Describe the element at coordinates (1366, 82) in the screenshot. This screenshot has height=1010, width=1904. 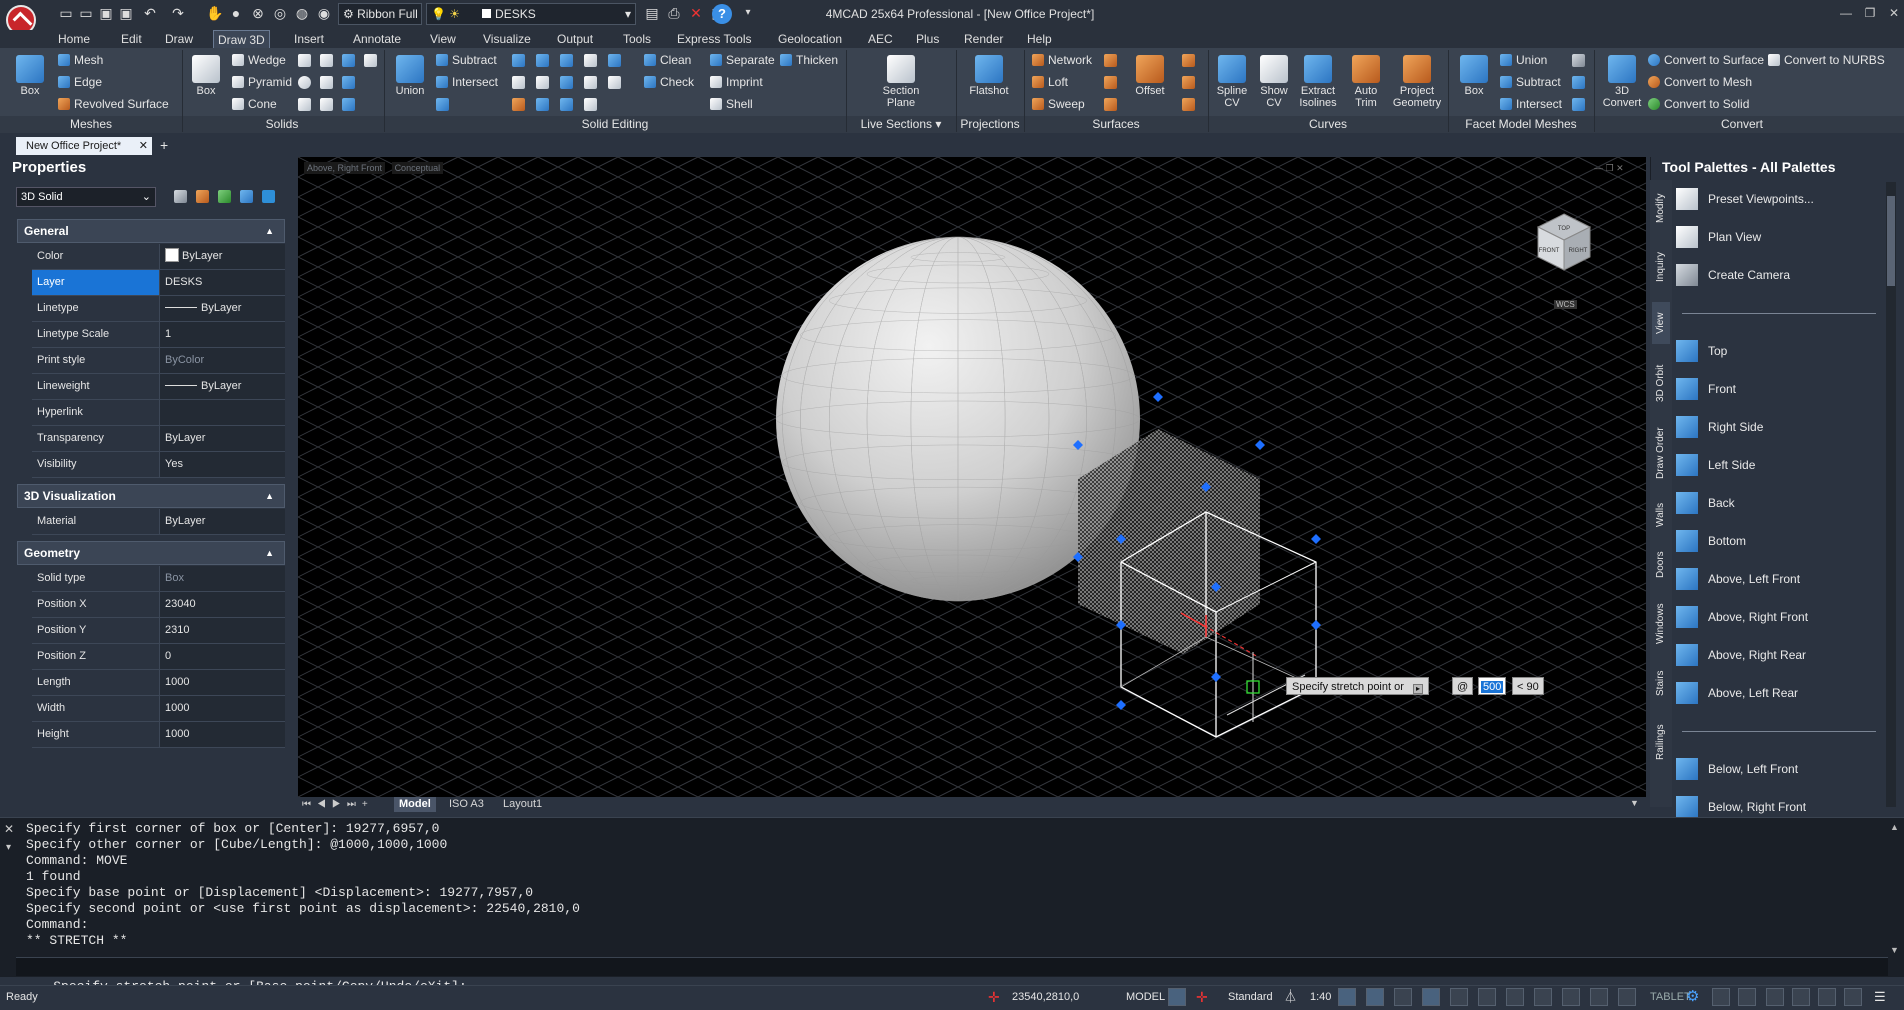
I see `auto-trim-button: Auto Trim` at that location.